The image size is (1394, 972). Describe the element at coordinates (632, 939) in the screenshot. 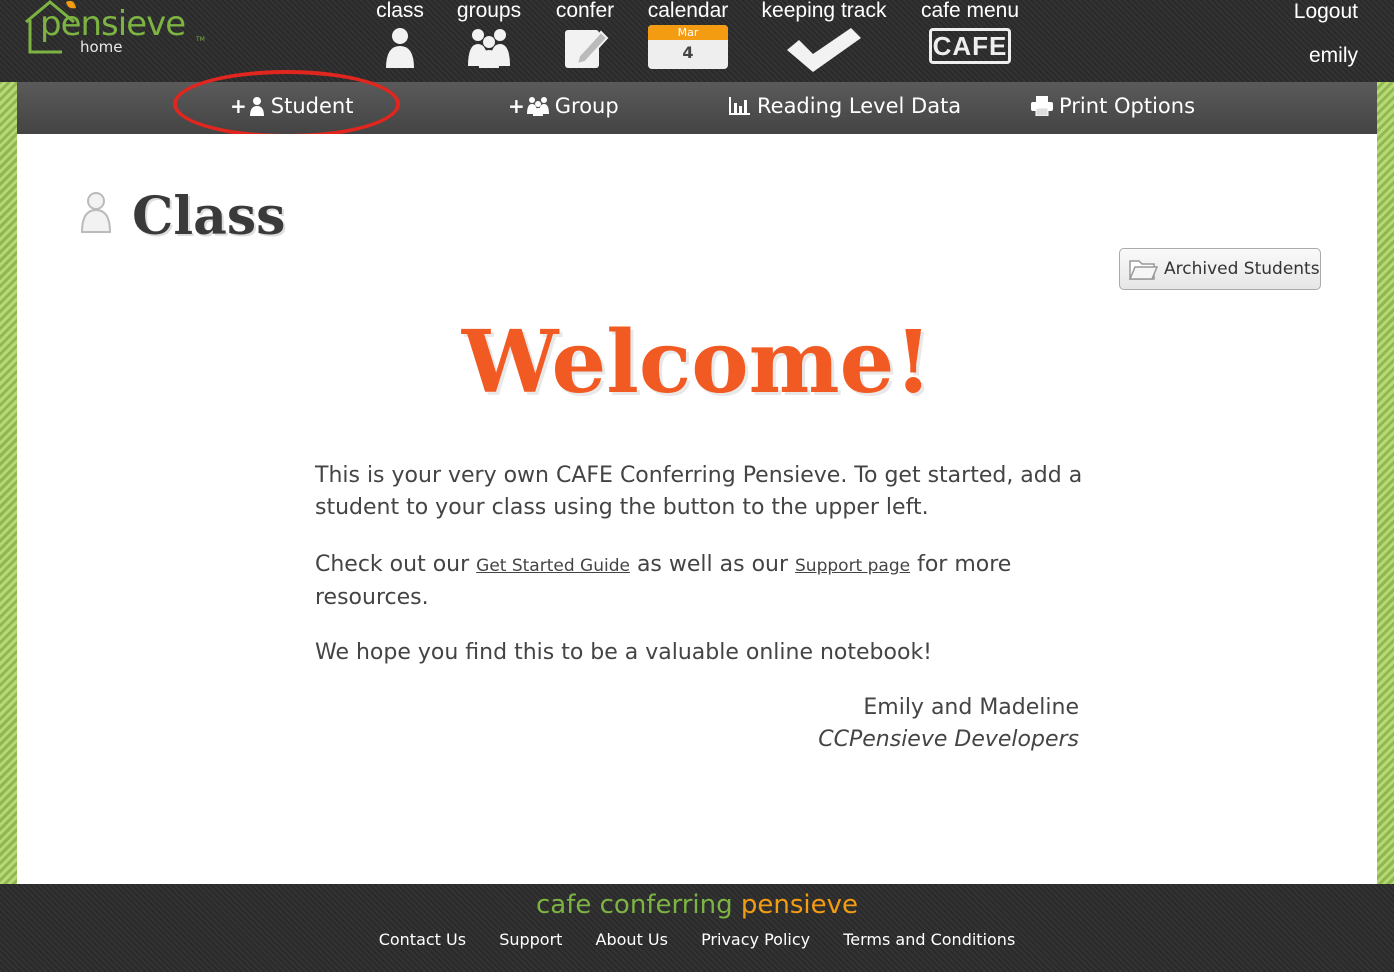

I see `about-us-link: About Us` at that location.